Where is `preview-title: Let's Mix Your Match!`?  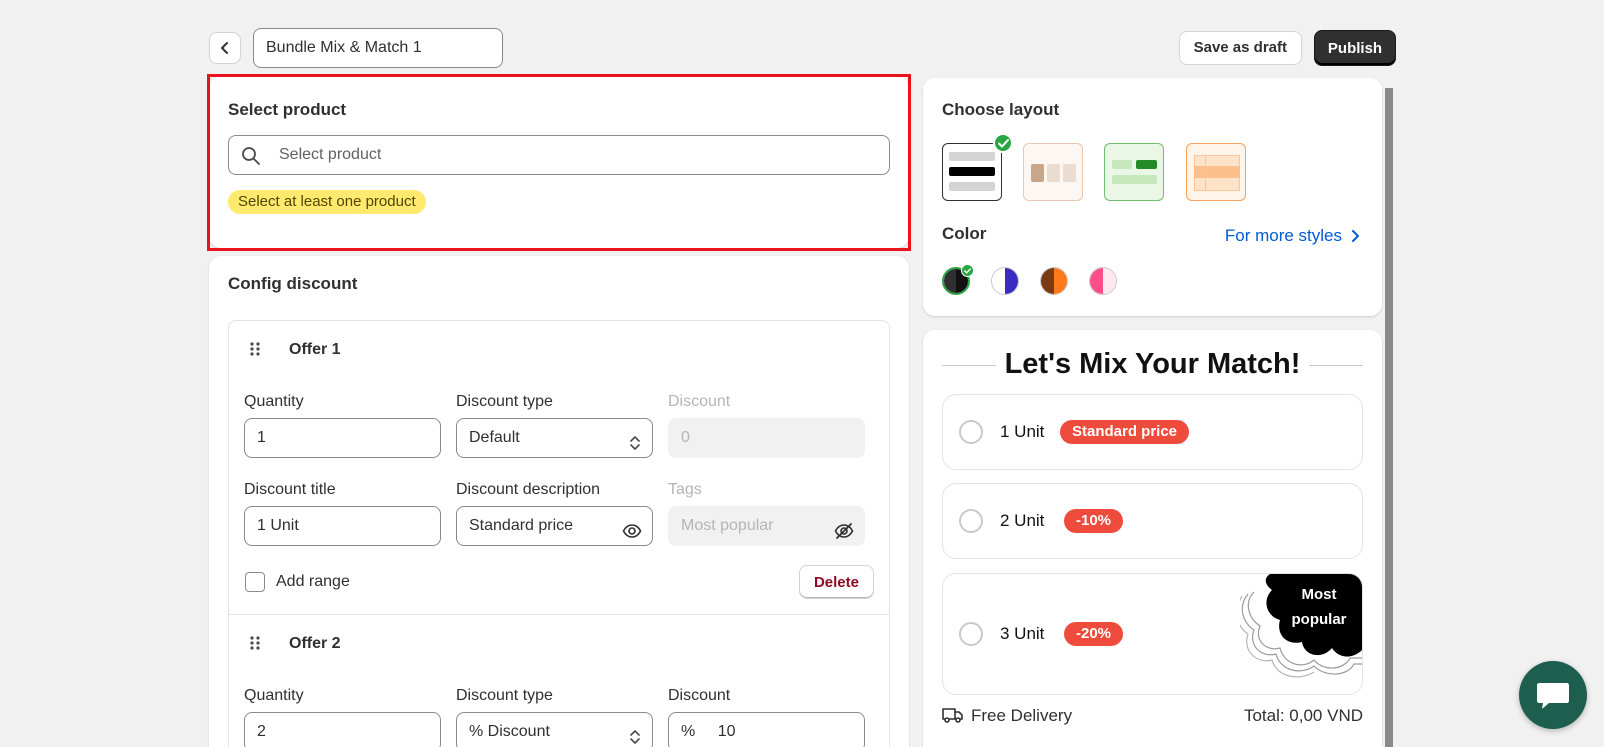
preview-title: Let's Mix Your Match! is located at coordinates (1152, 364).